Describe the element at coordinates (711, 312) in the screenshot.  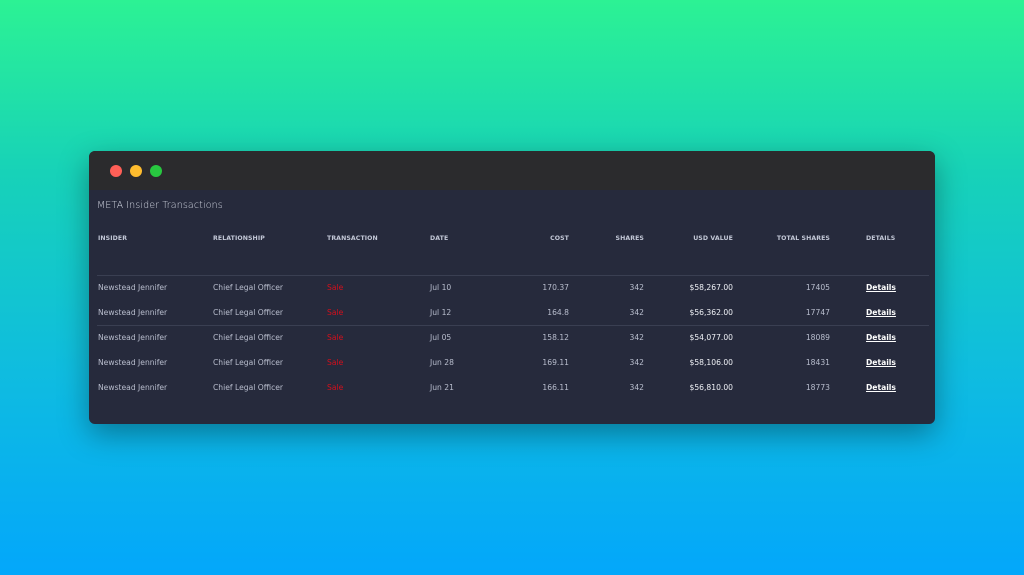
I see `usd-value-cell: $56,362.00` at that location.